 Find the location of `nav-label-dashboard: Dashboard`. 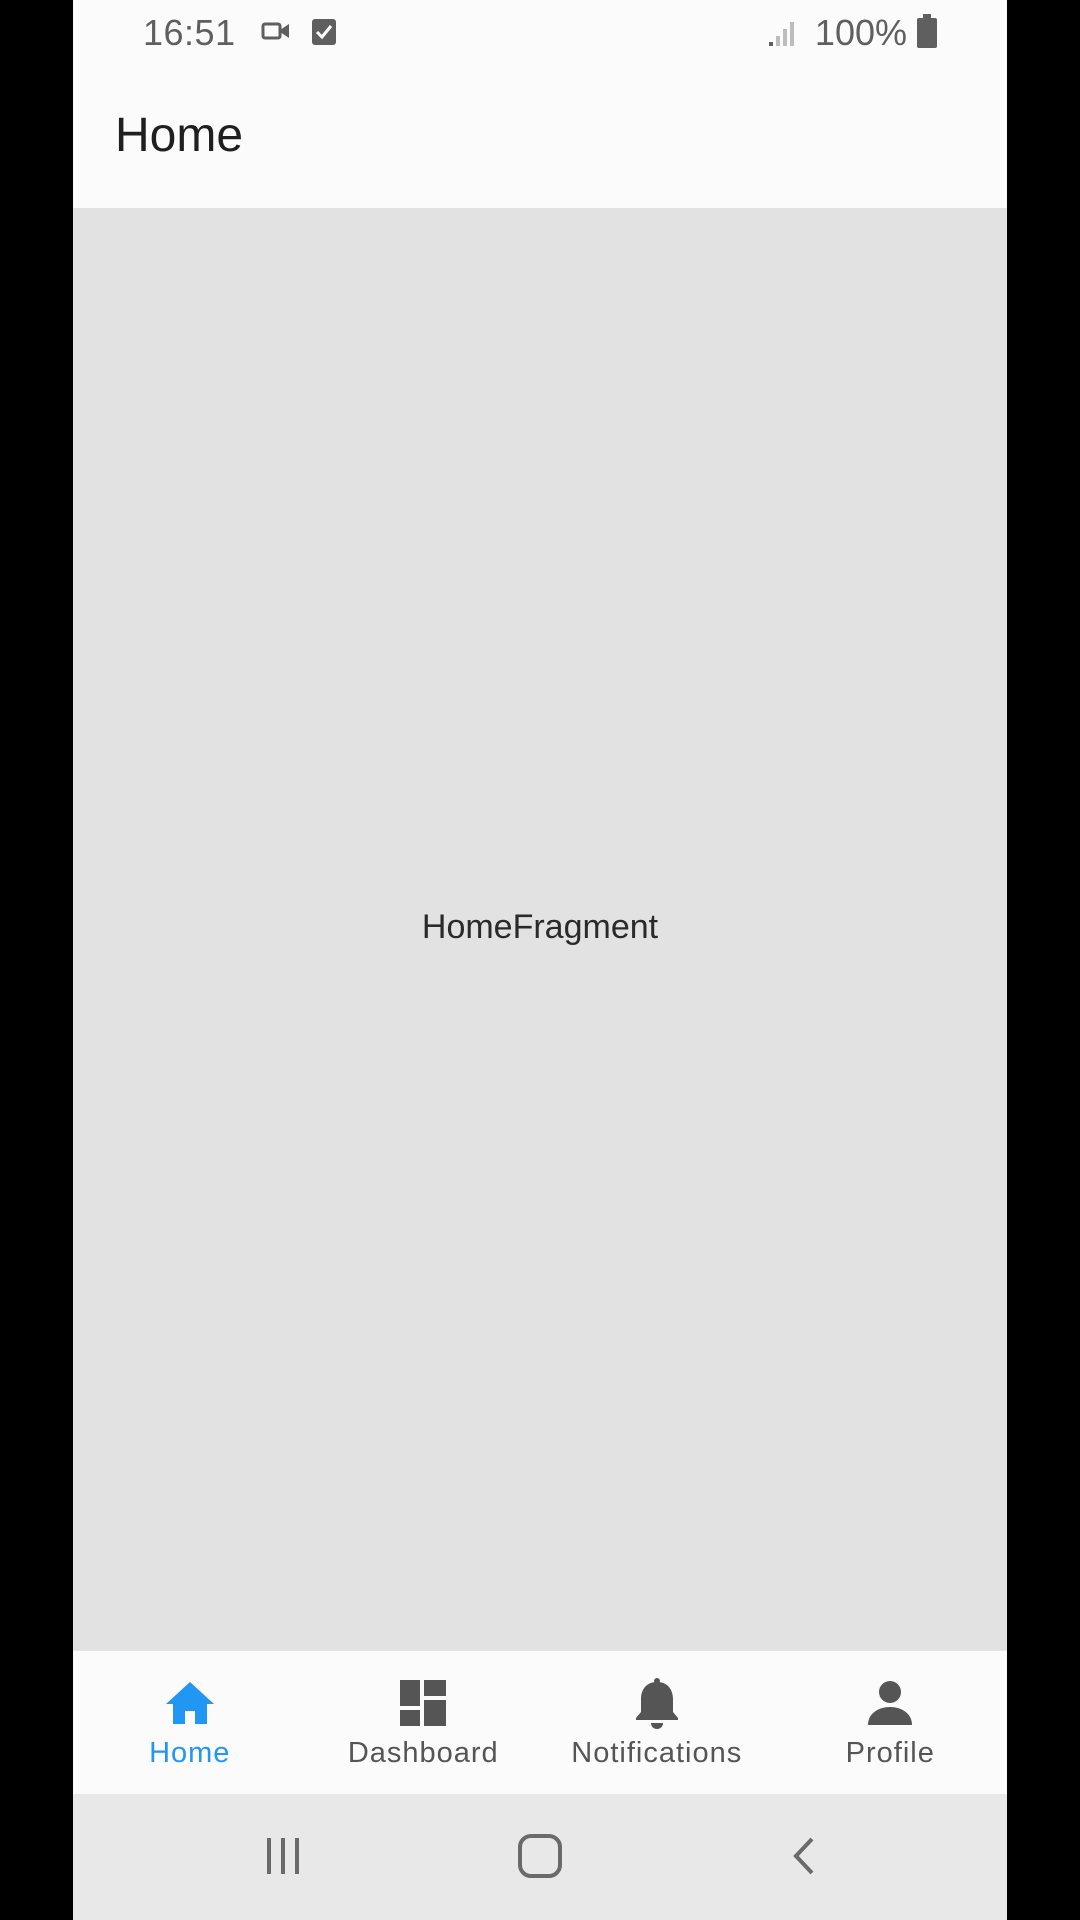

nav-label-dashboard: Dashboard is located at coordinates (423, 1753).